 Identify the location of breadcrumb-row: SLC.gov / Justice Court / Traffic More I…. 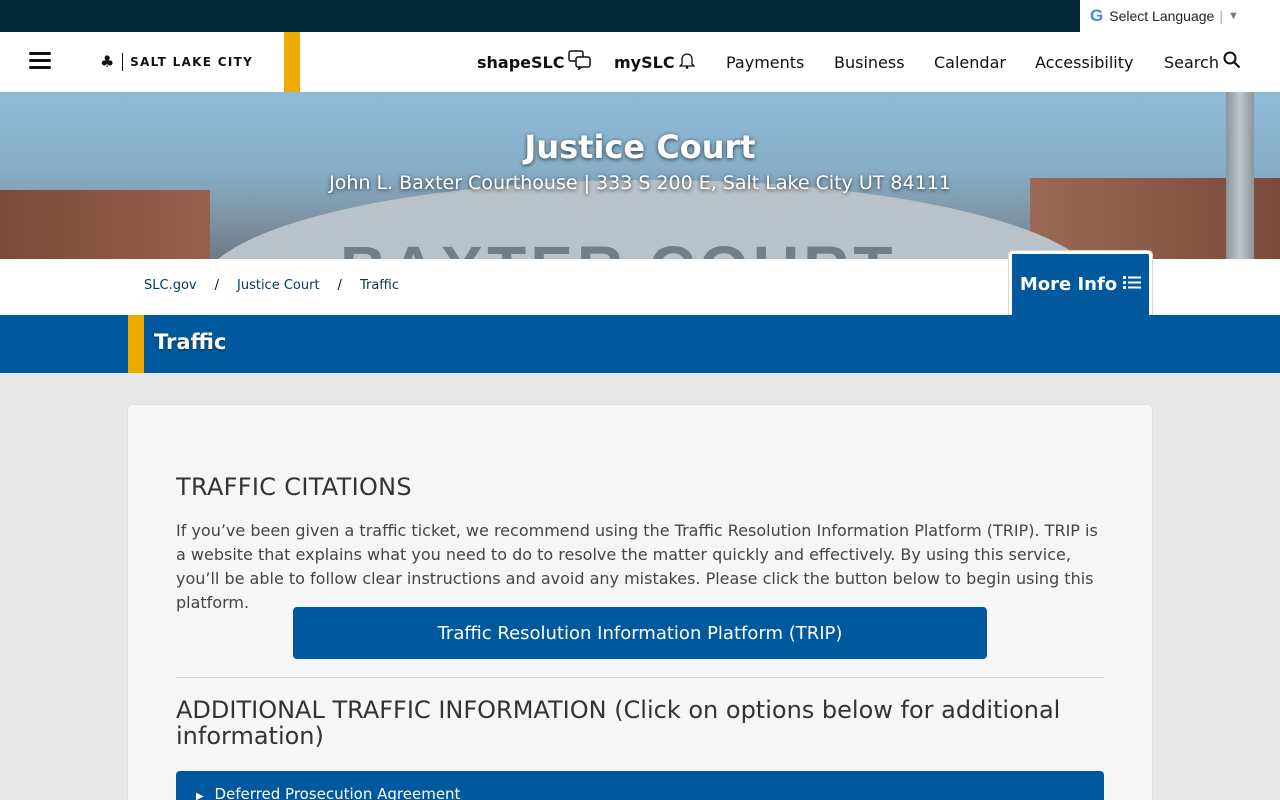
(640, 283).